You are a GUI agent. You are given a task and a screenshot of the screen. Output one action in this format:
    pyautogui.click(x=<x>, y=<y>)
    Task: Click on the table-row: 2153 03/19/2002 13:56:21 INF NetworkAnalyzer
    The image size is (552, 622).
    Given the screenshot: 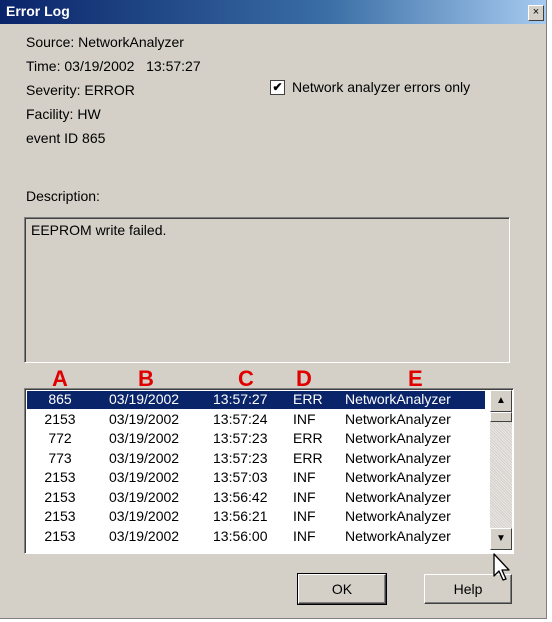 What is the action you would take?
    pyautogui.click(x=256, y=517)
    